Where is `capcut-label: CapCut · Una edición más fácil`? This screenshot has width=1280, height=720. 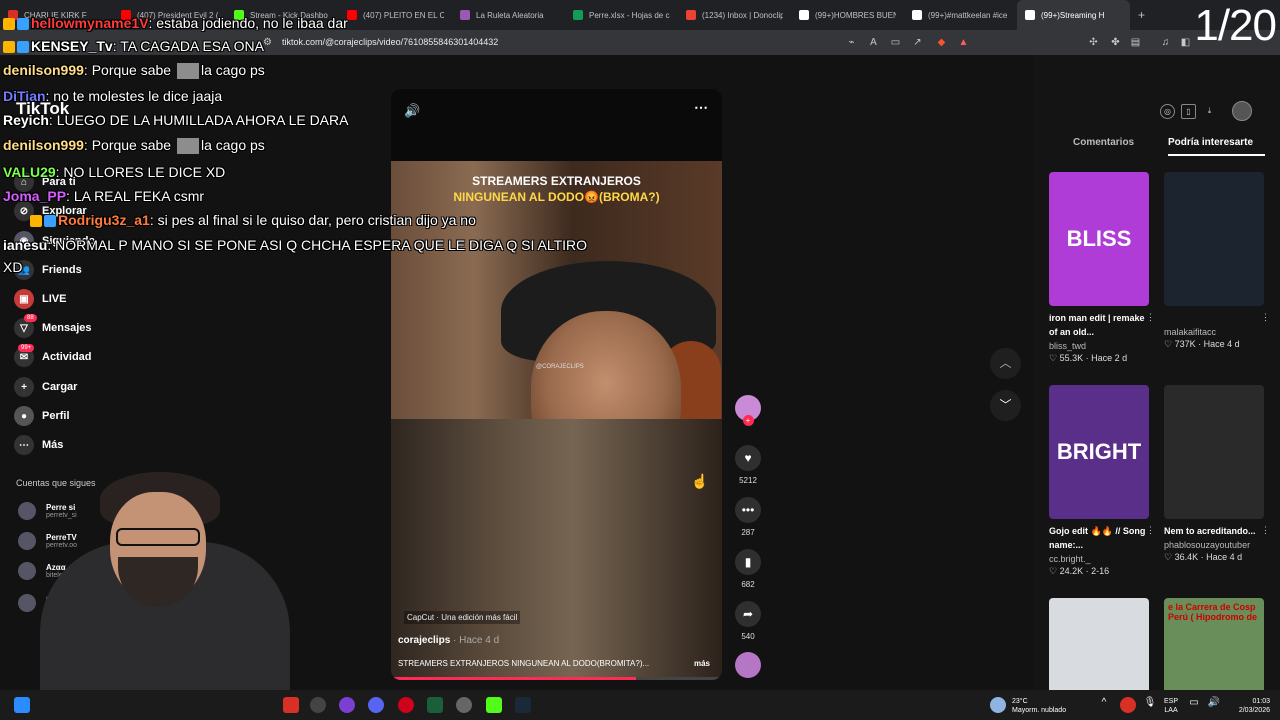 capcut-label: CapCut · Una edición más fácil is located at coordinates (462, 617).